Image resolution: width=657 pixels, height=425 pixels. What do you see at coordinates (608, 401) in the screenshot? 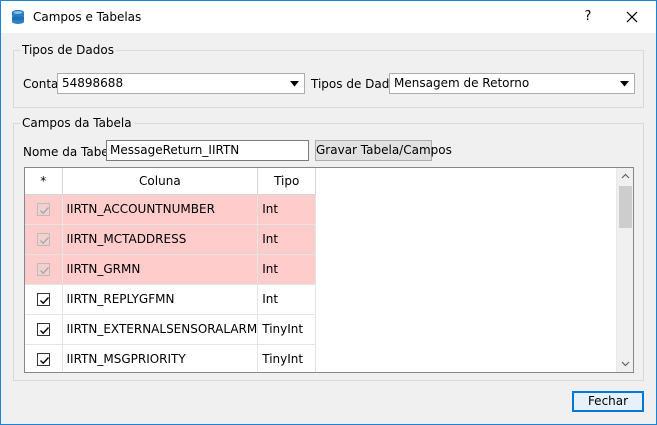
I see `fechar-button: Fechar` at bounding box center [608, 401].